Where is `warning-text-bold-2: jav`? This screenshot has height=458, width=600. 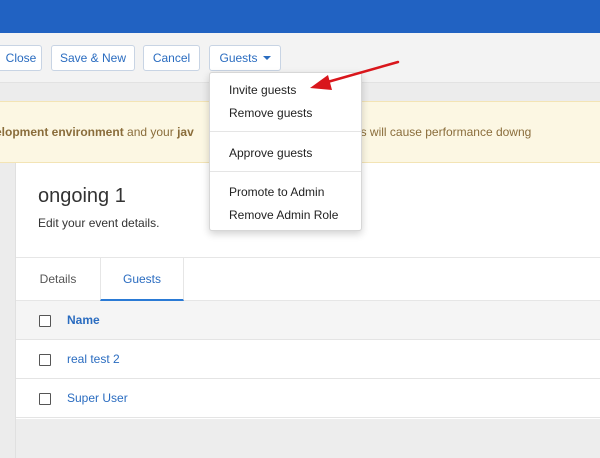
warning-text-bold-2: jav is located at coordinates (185, 132).